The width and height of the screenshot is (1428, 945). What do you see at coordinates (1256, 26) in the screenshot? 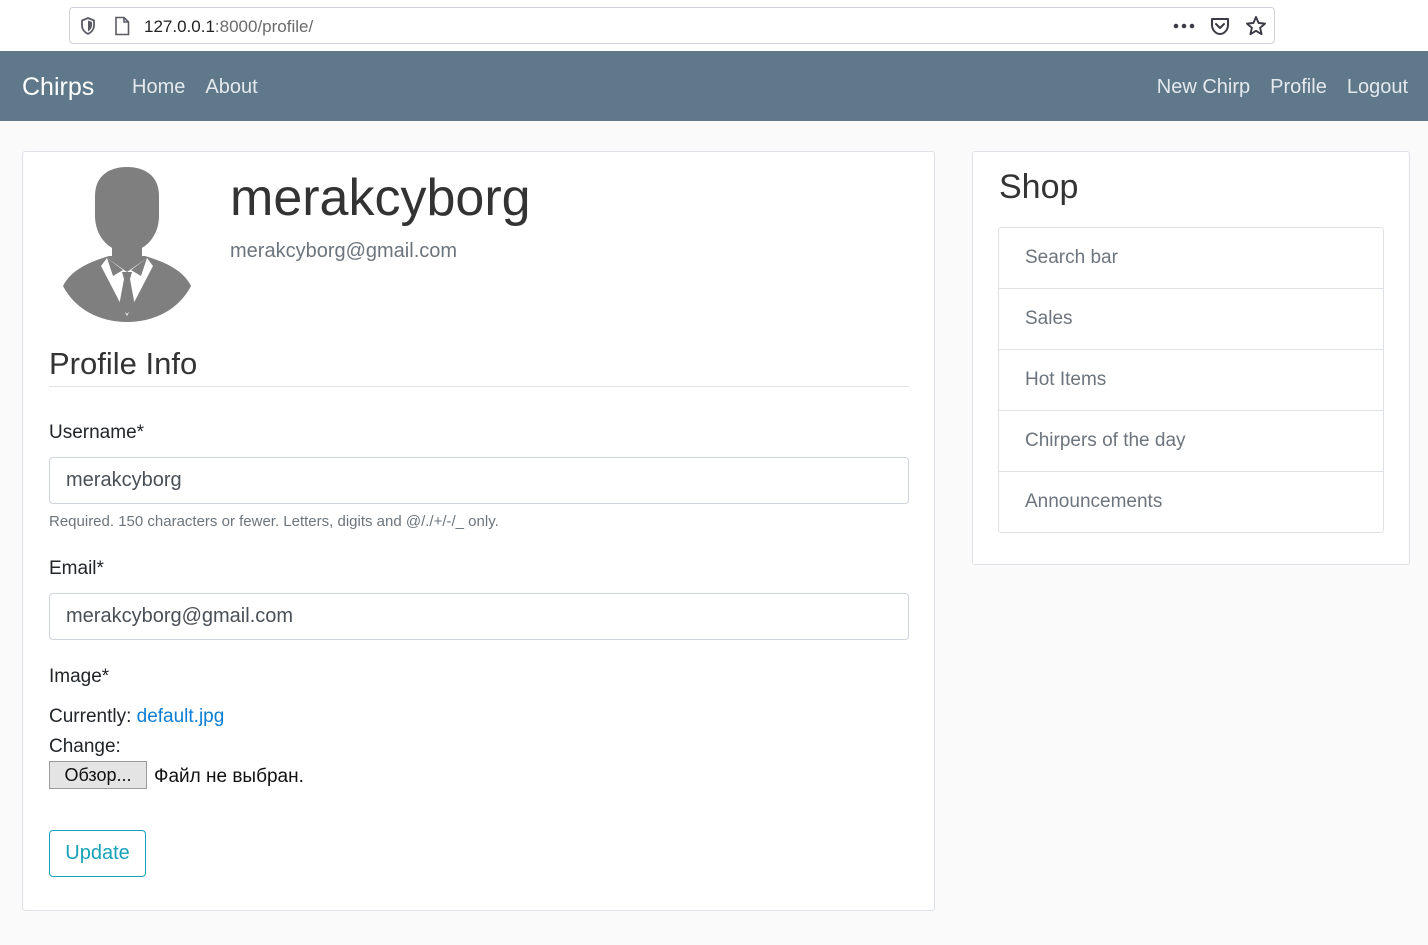
I see `star-icon` at bounding box center [1256, 26].